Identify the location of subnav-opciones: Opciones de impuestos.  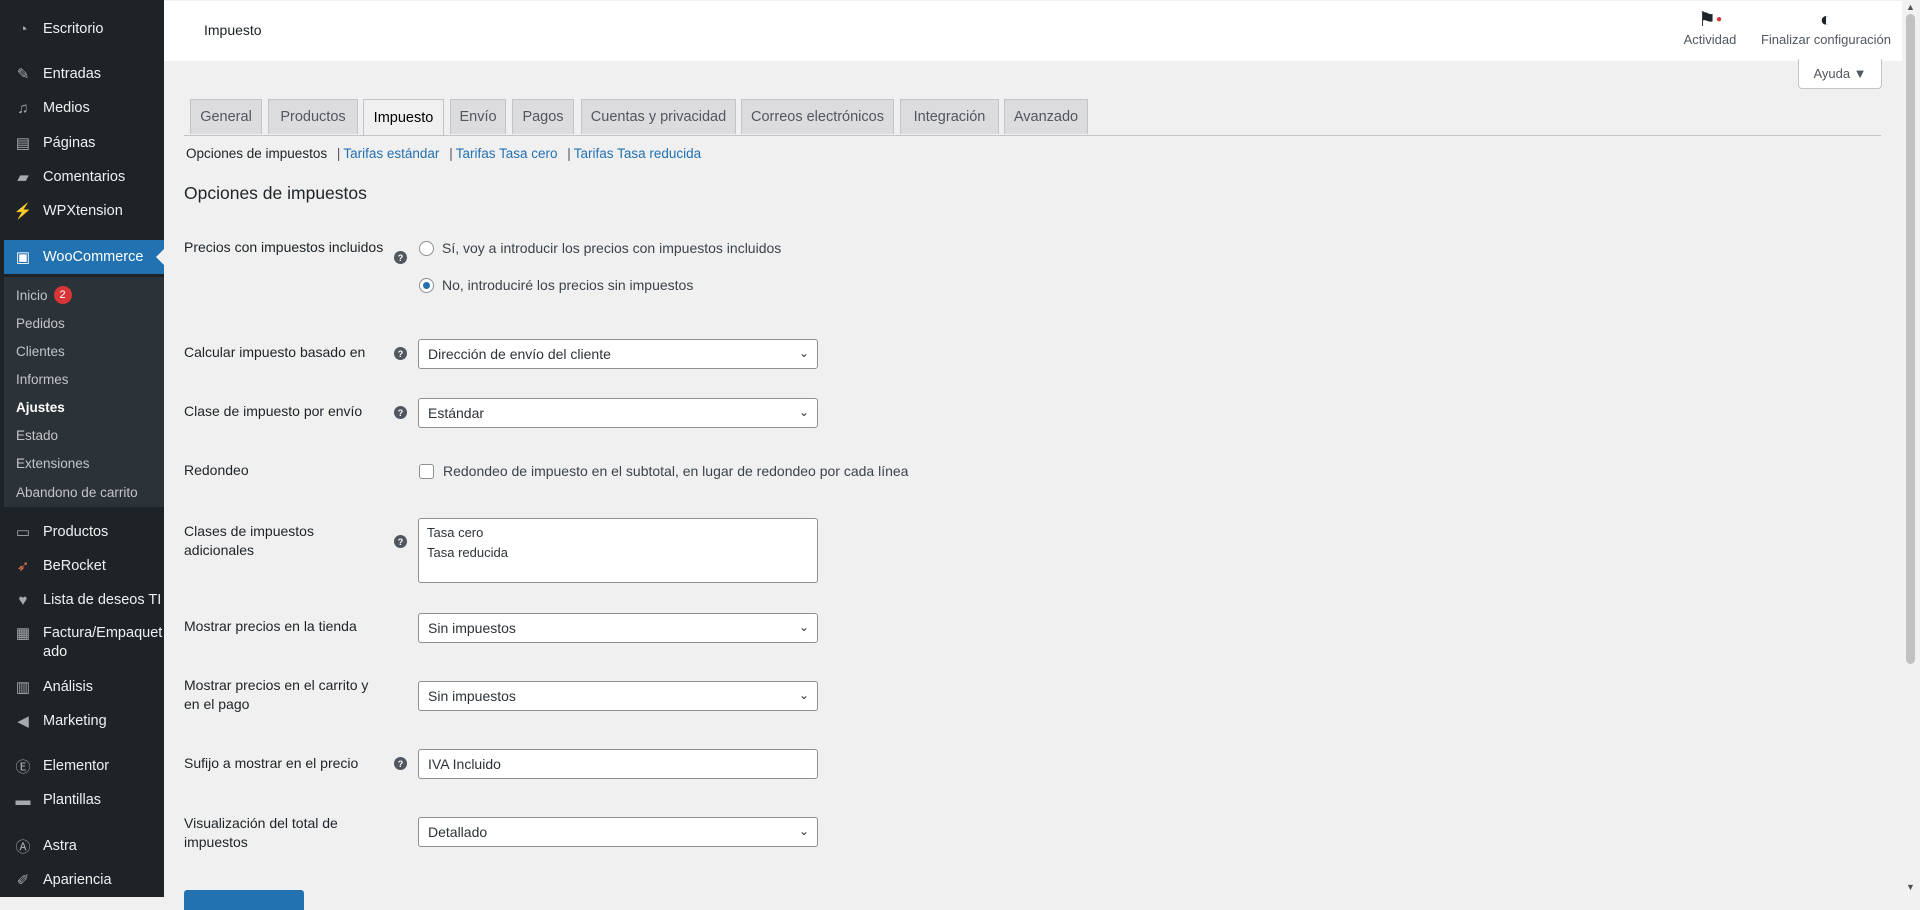
(256, 153).